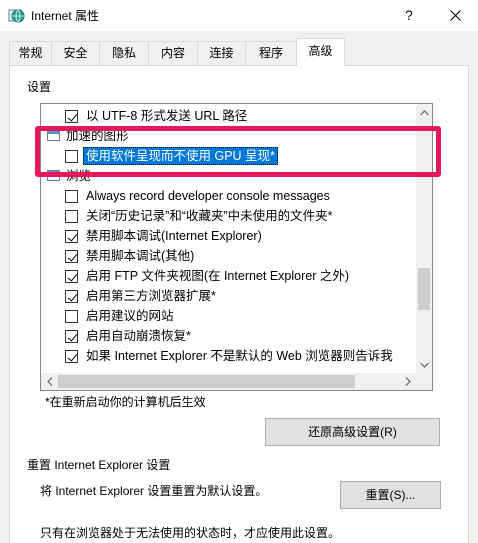 This screenshot has height=543, width=478. Describe the element at coordinates (228, 336) in the screenshot. I see `tree-row: 启用自动崩溃恢复*` at that location.